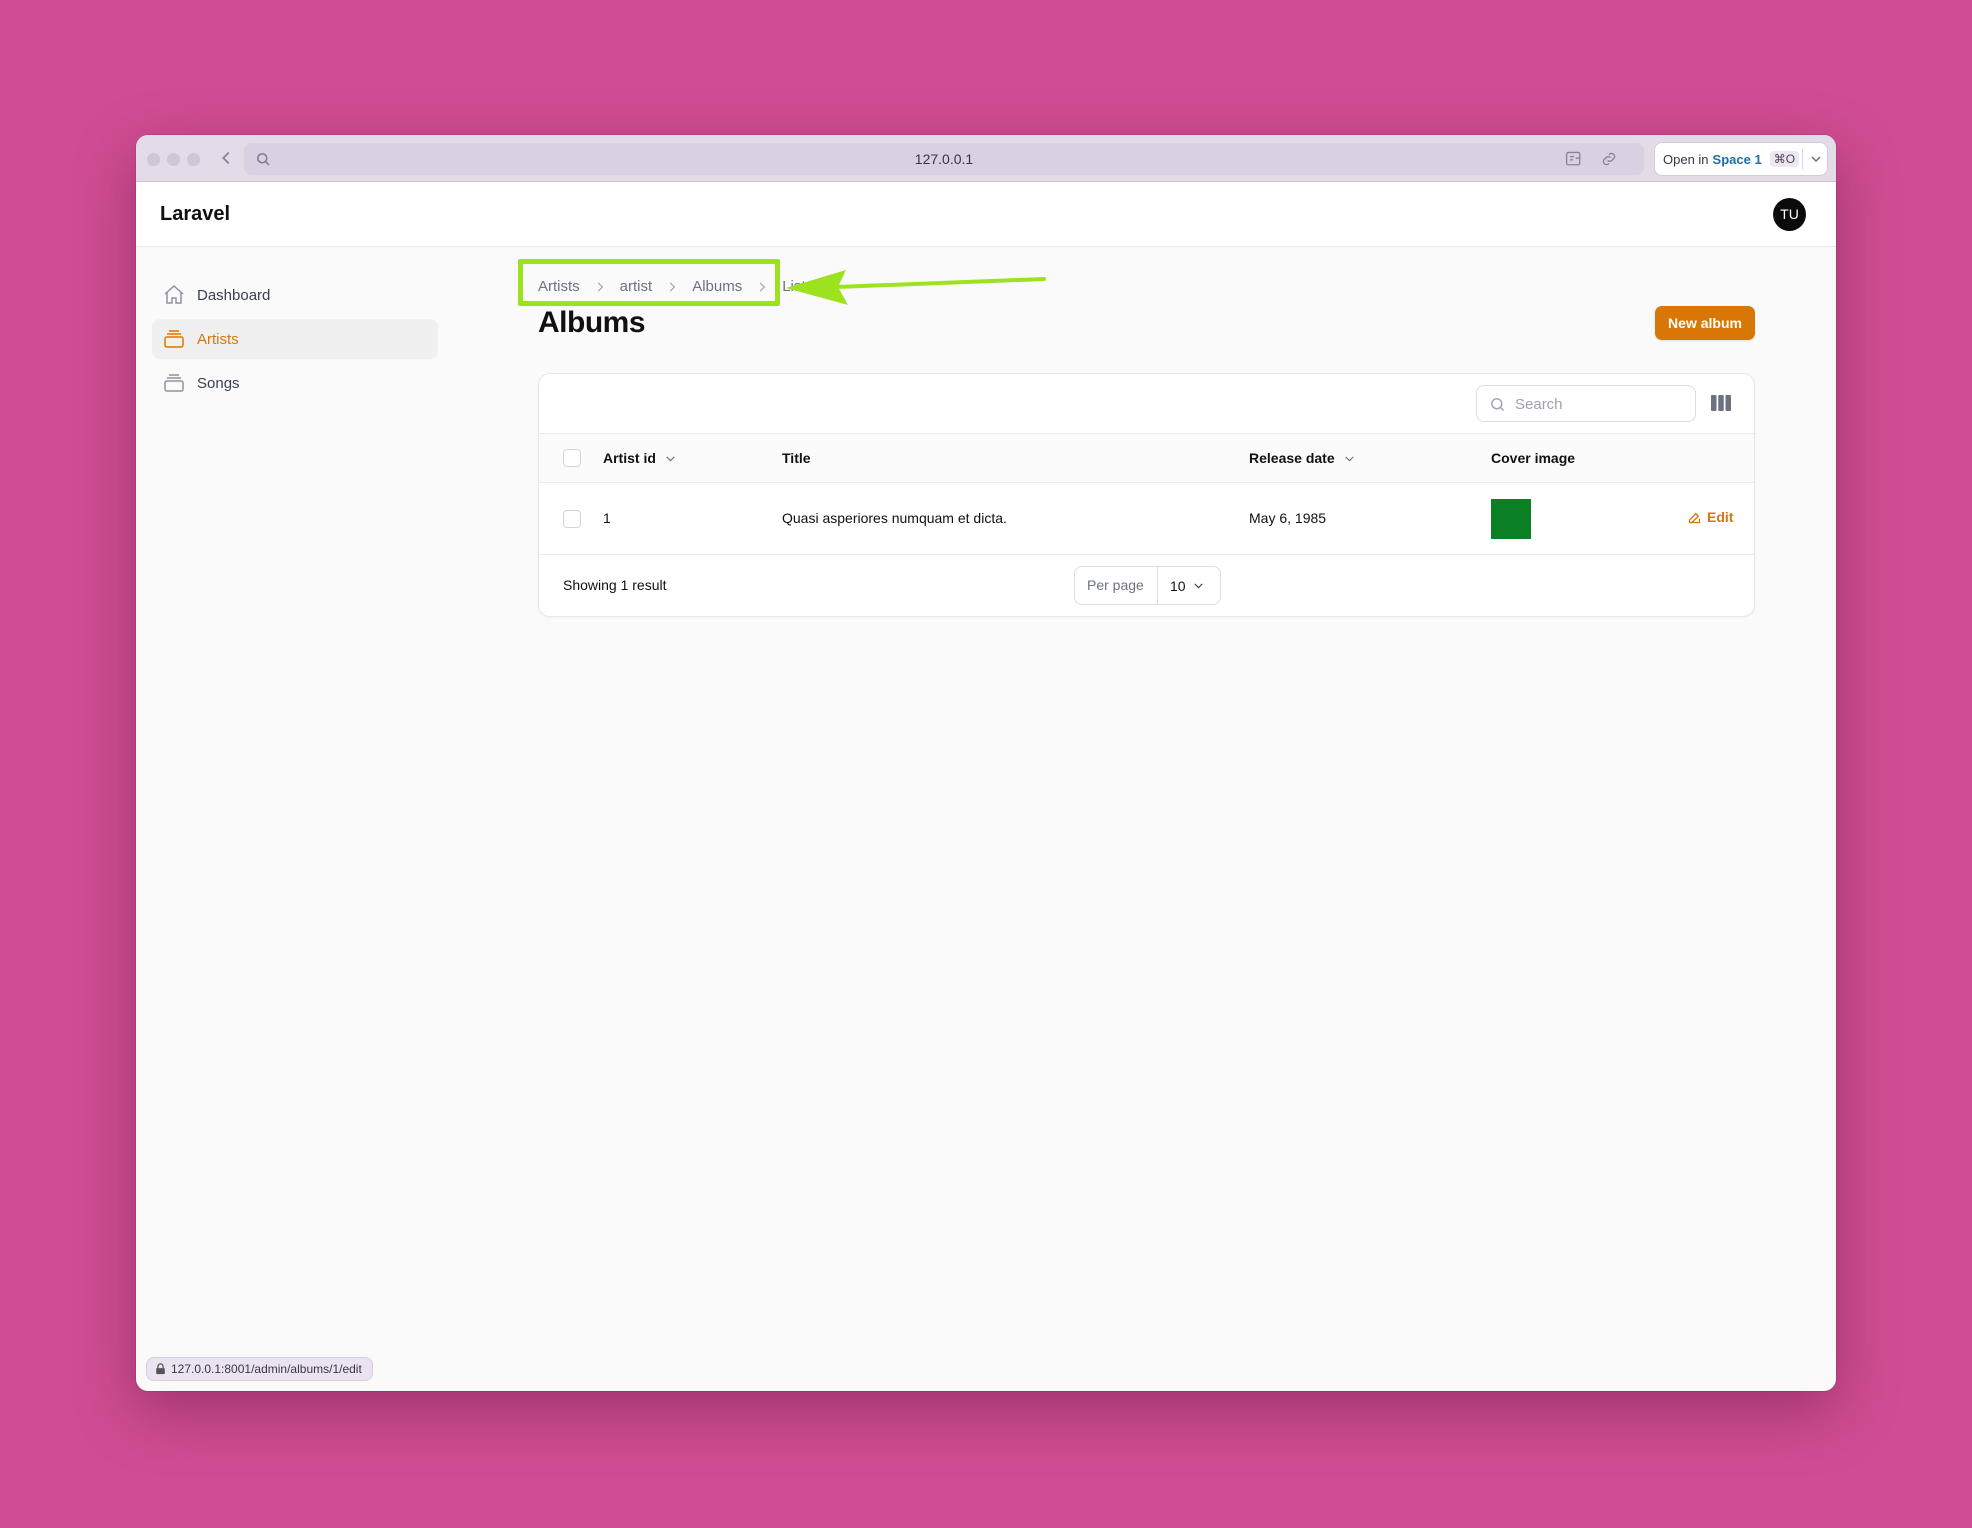 This screenshot has height=1528, width=1972. I want to click on back-arrow-icon, so click(227, 158).